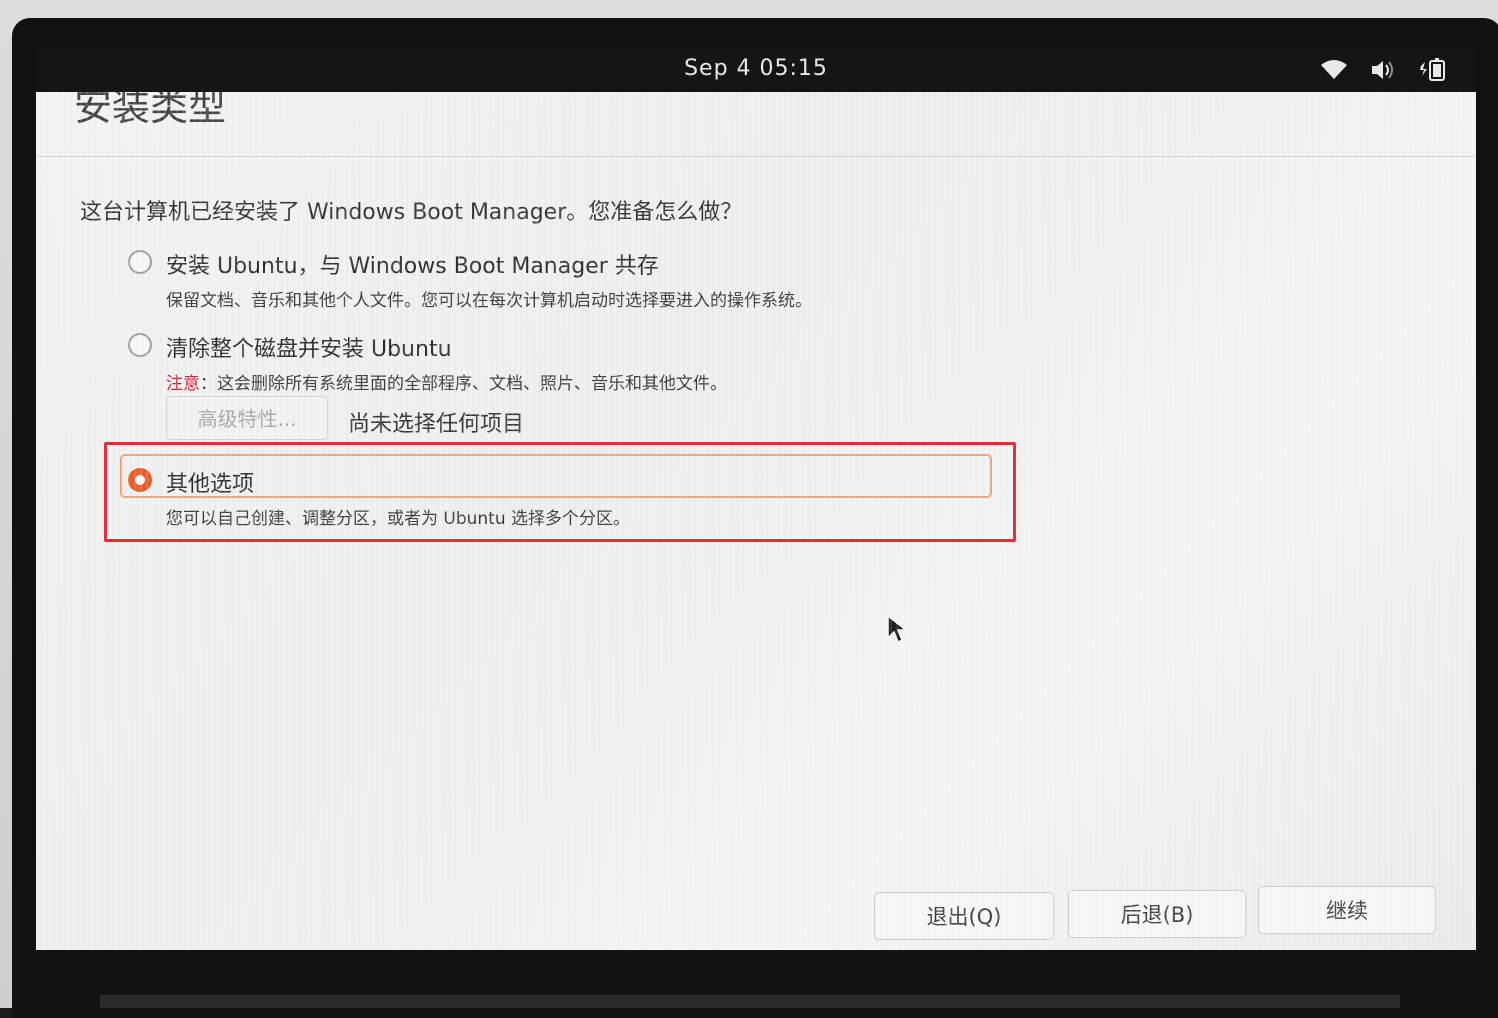 This screenshot has height=1018, width=1498. Describe the element at coordinates (756, 156) in the screenshot. I see `title-divider` at that location.